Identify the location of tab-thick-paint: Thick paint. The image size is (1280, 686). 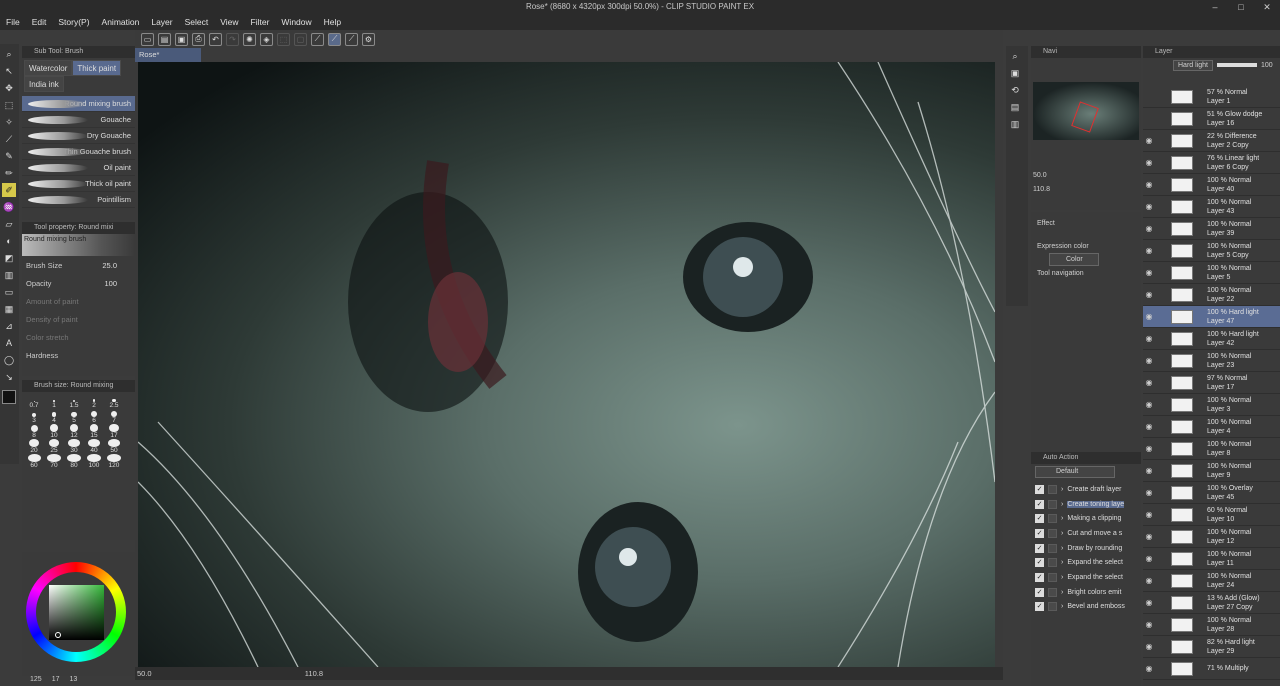
(97, 68).